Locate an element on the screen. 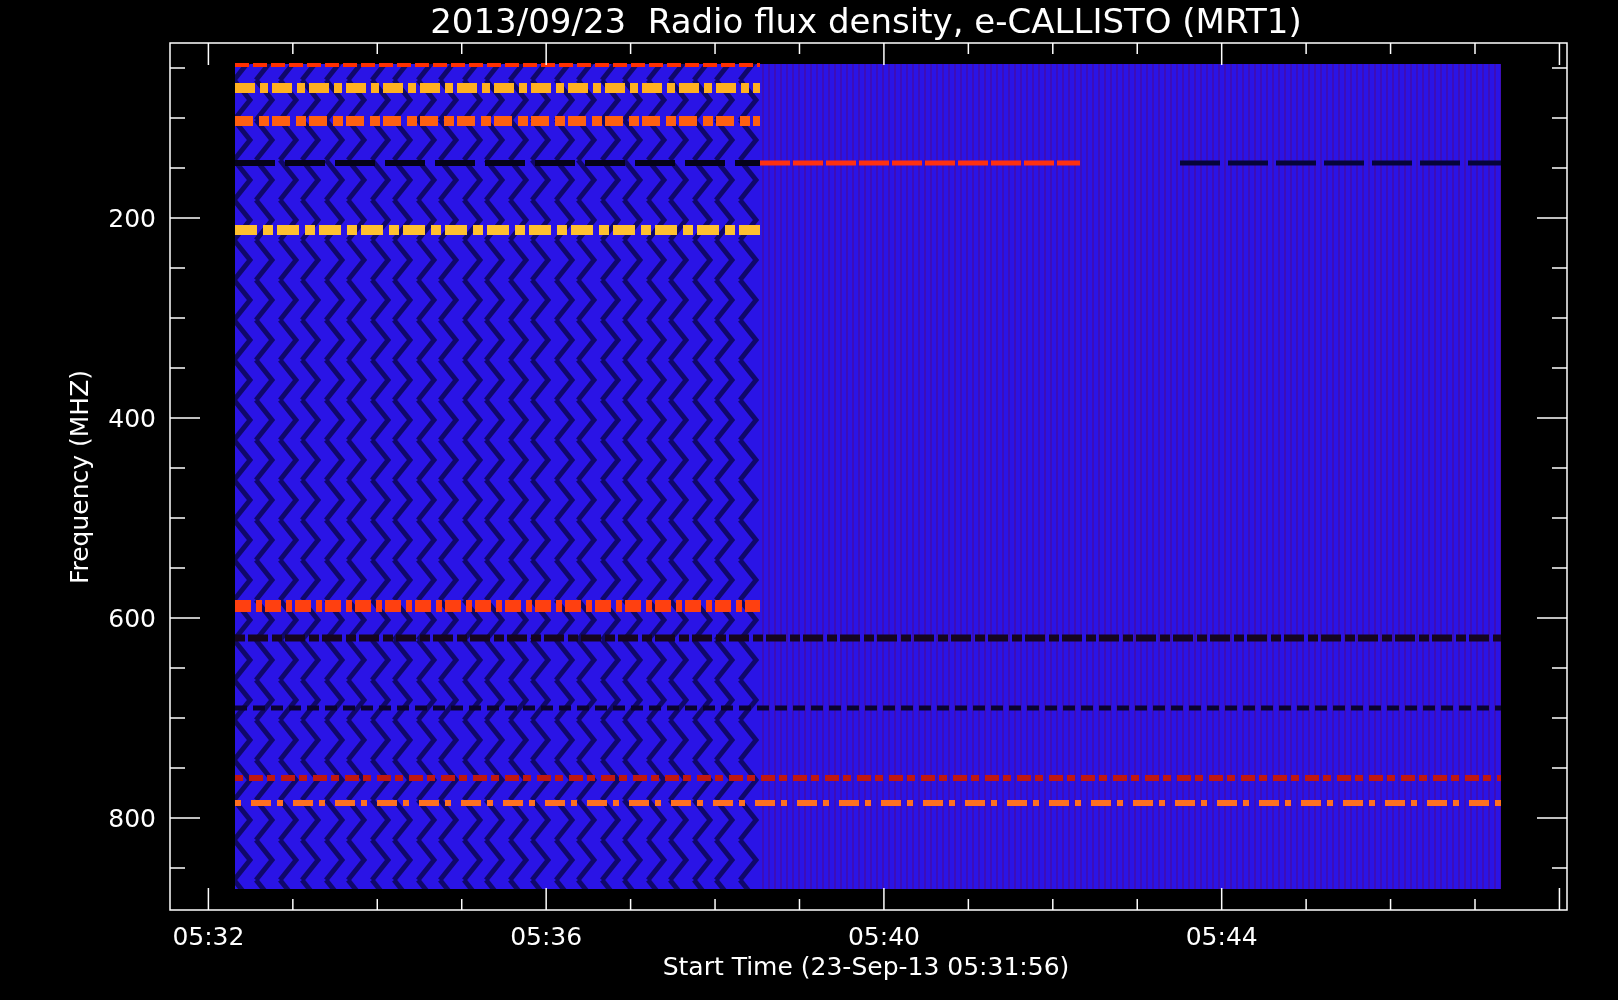  tick-label: 05:36 is located at coordinates (546, 936).